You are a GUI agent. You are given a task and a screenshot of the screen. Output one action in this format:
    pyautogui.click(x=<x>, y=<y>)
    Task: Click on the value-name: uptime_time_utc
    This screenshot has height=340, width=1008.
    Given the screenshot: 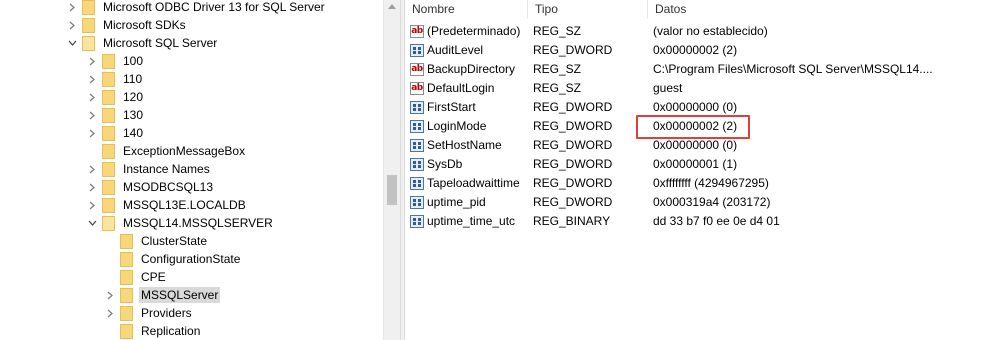 What is the action you would take?
    pyautogui.click(x=471, y=221)
    